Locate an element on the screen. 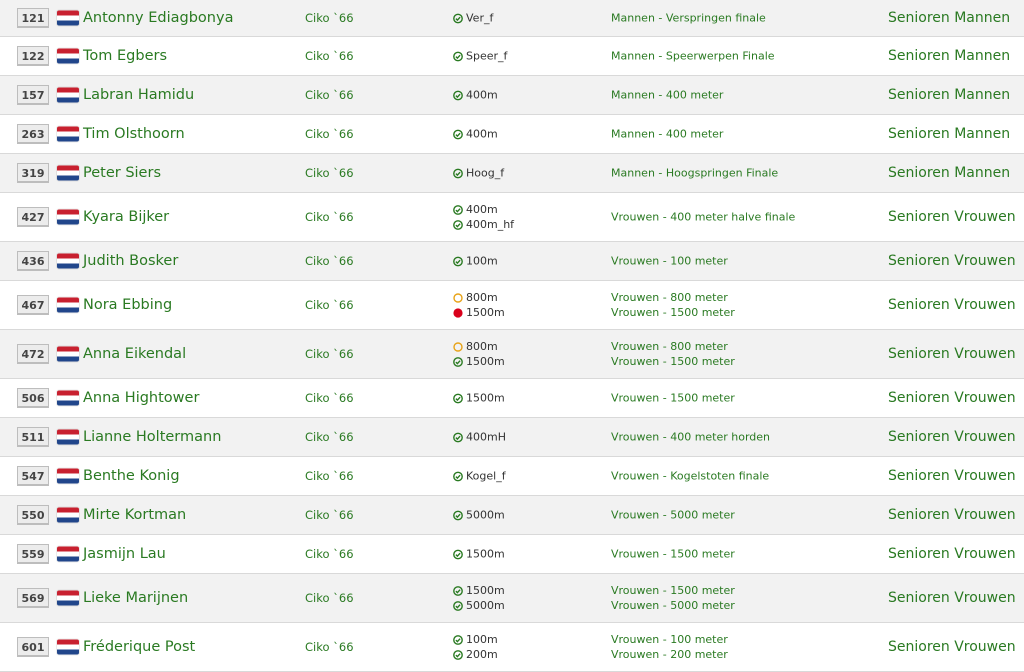 This screenshot has width=1024, height=672. event-description: Mannen - Verspringen finale is located at coordinates (688, 18).